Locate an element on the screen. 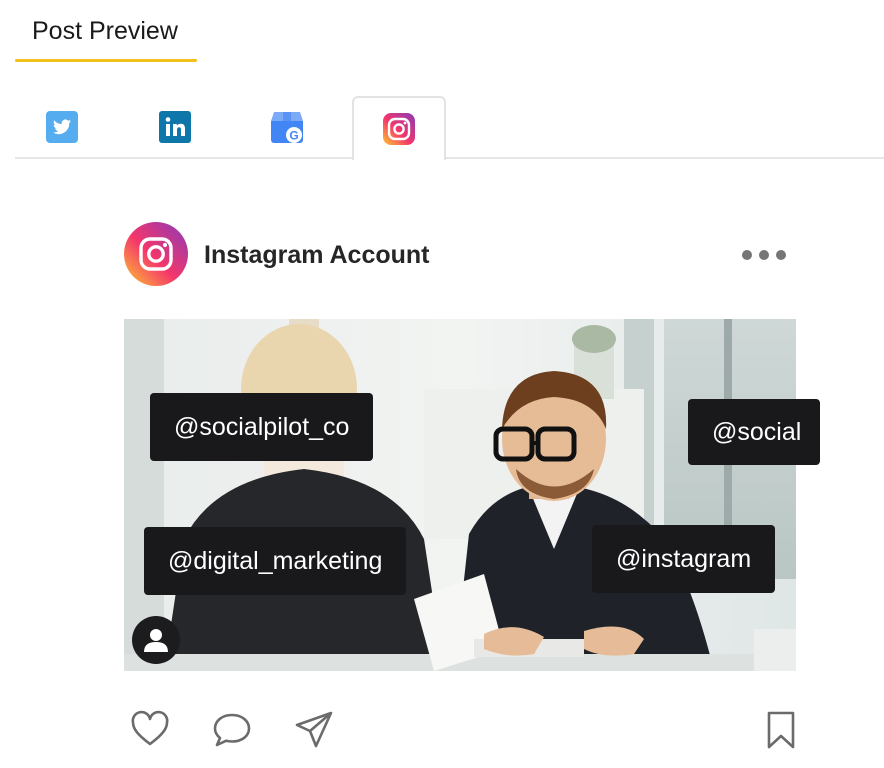 This screenshot has width=884, height=768. tagged-people-button is located at coordinates (156, 640).